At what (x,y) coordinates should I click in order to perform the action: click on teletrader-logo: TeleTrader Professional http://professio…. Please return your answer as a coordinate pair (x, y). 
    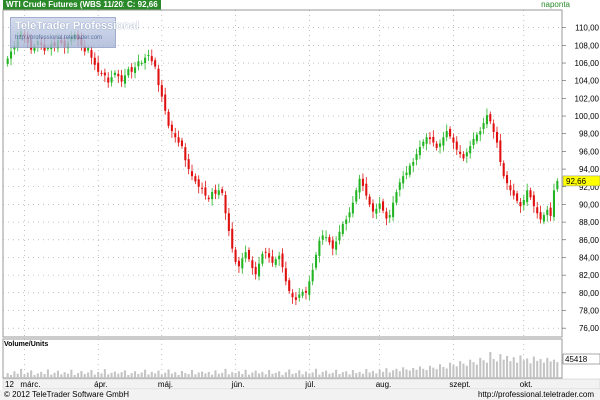
    Looking at the image, I should click on (74, 32).